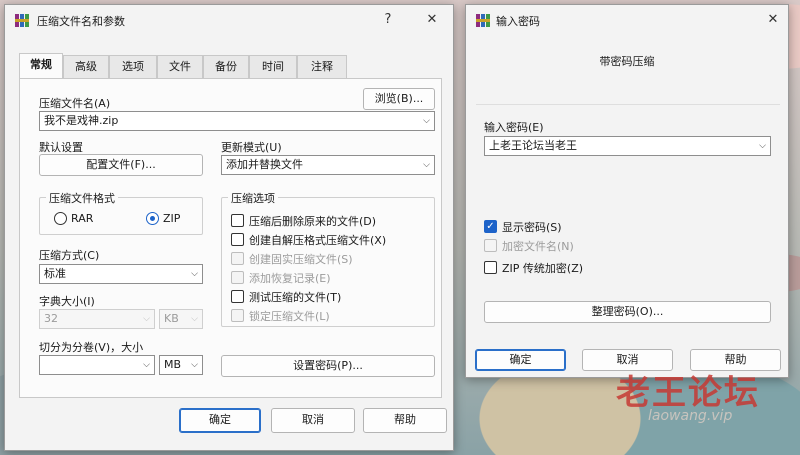  Describe the element at coordinates (313, 420) in the screenshot. I see `cancel-button: 取消` at that location.